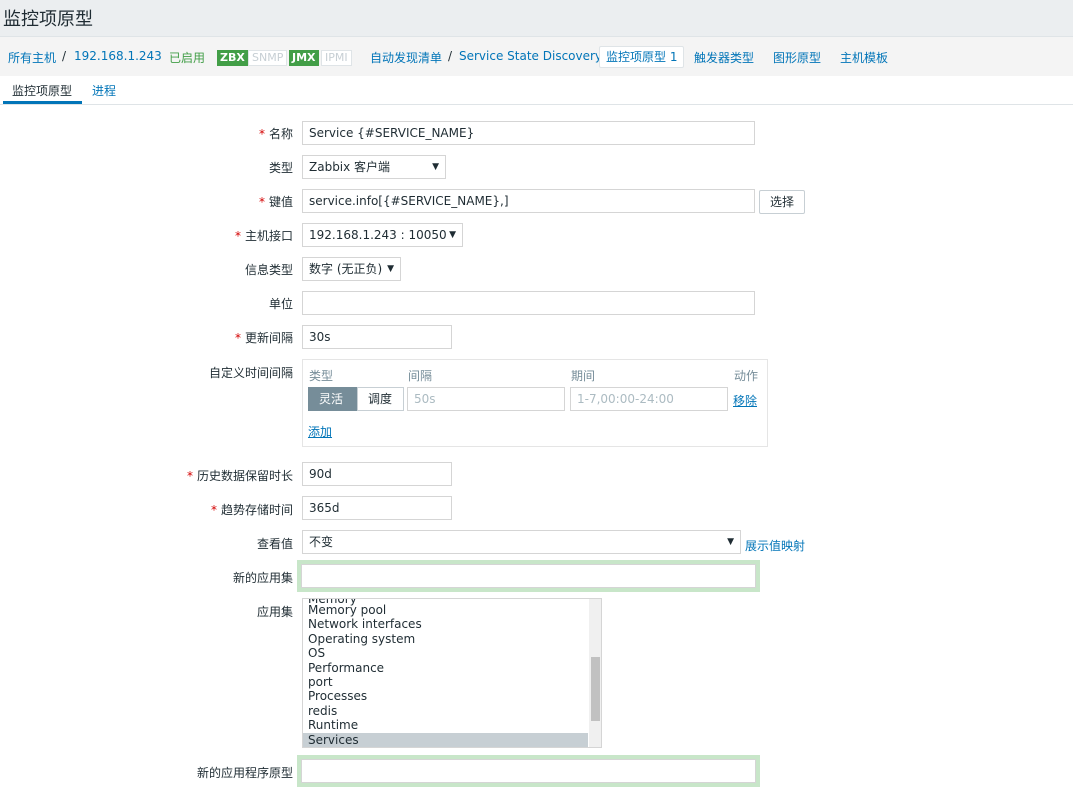  Describe the element at coordinates (263, 236) in the screenshot. I see `interface-label: * 主机接口` at that location.